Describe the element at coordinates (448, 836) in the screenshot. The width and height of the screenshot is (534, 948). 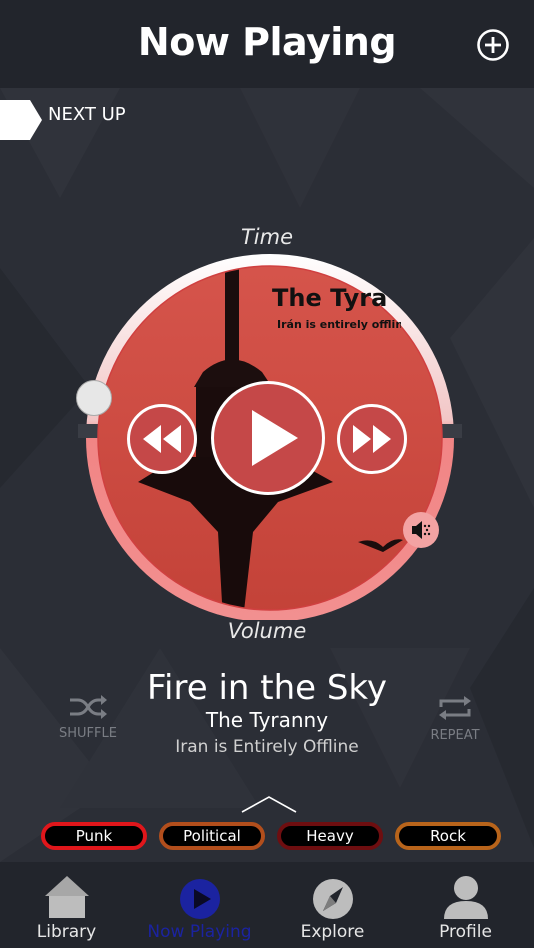
I see `tag-rock: Rock` at that location.